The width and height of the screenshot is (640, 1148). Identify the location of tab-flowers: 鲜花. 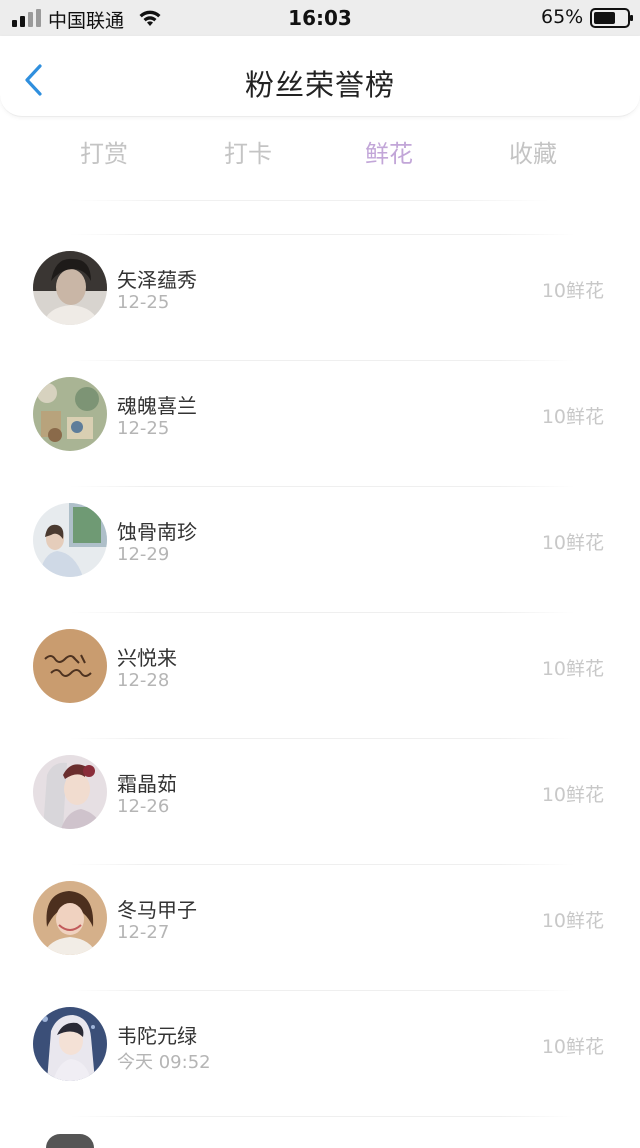
(389, 151).